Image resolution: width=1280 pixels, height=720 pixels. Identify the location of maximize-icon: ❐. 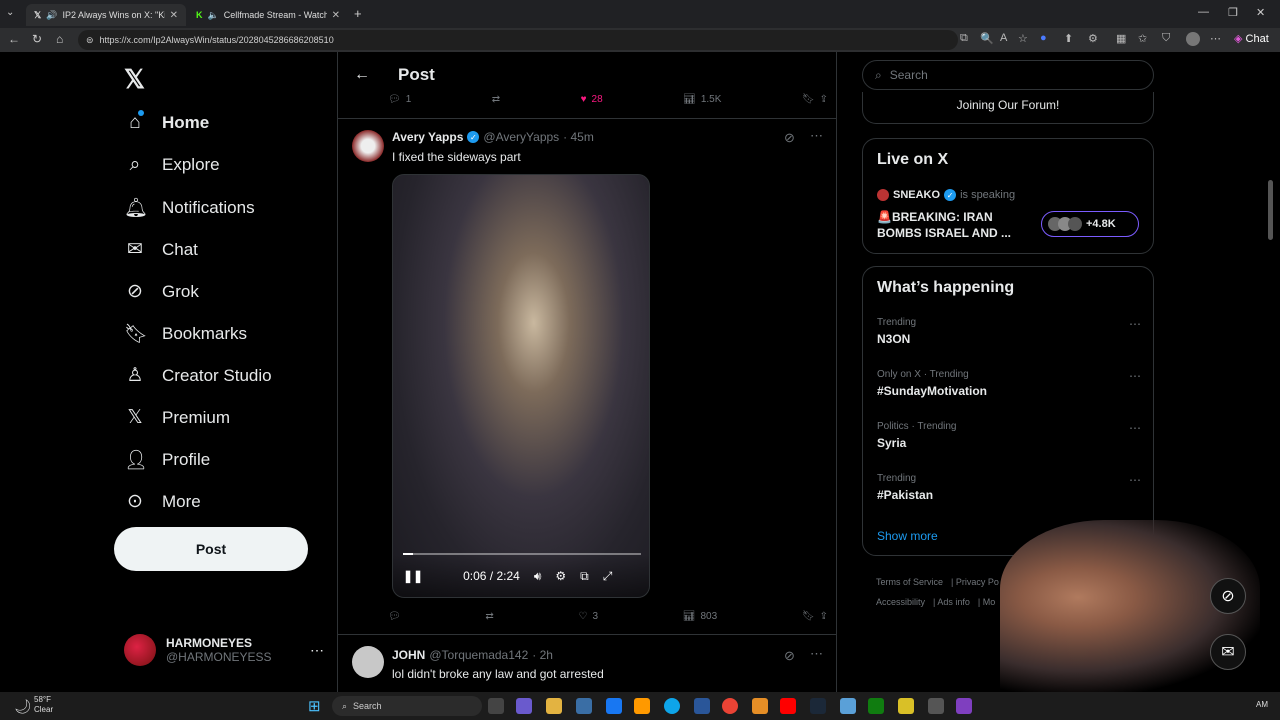
(1233, 12).